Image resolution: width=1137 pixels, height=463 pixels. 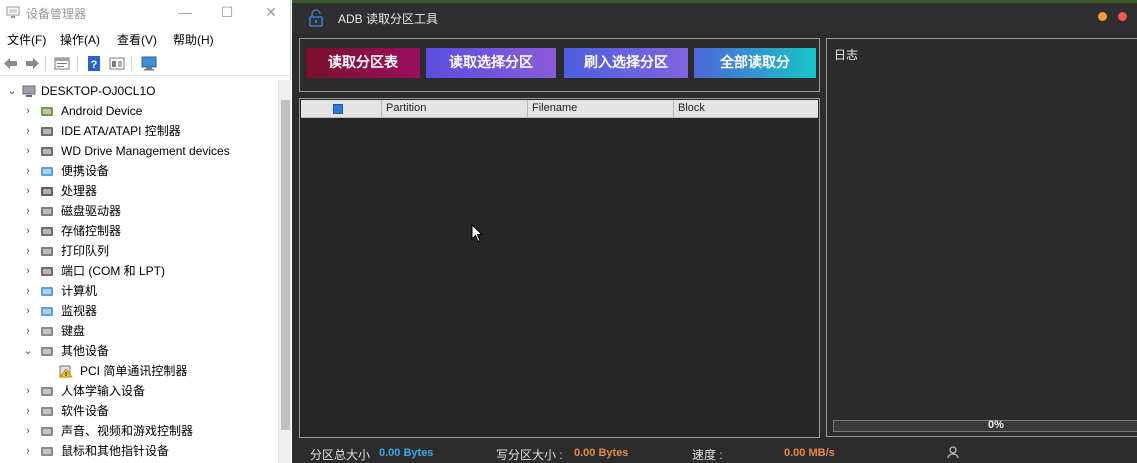 I want to click on speed-value: 0.00 MB/s, so click(x=809, y=453).